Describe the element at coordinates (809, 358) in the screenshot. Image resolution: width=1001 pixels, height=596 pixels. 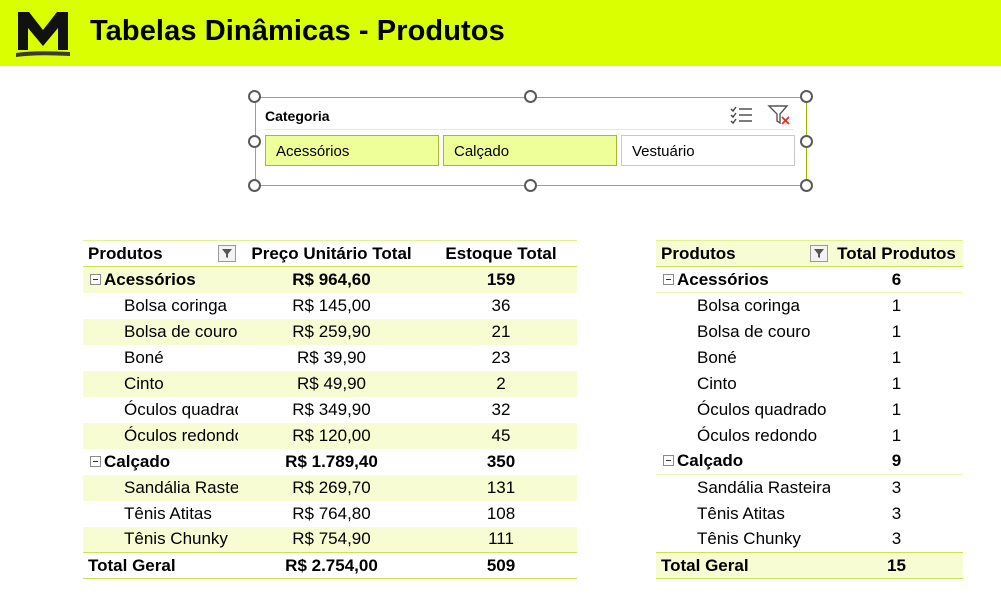
I see `table-row: Boné 1` at that location.